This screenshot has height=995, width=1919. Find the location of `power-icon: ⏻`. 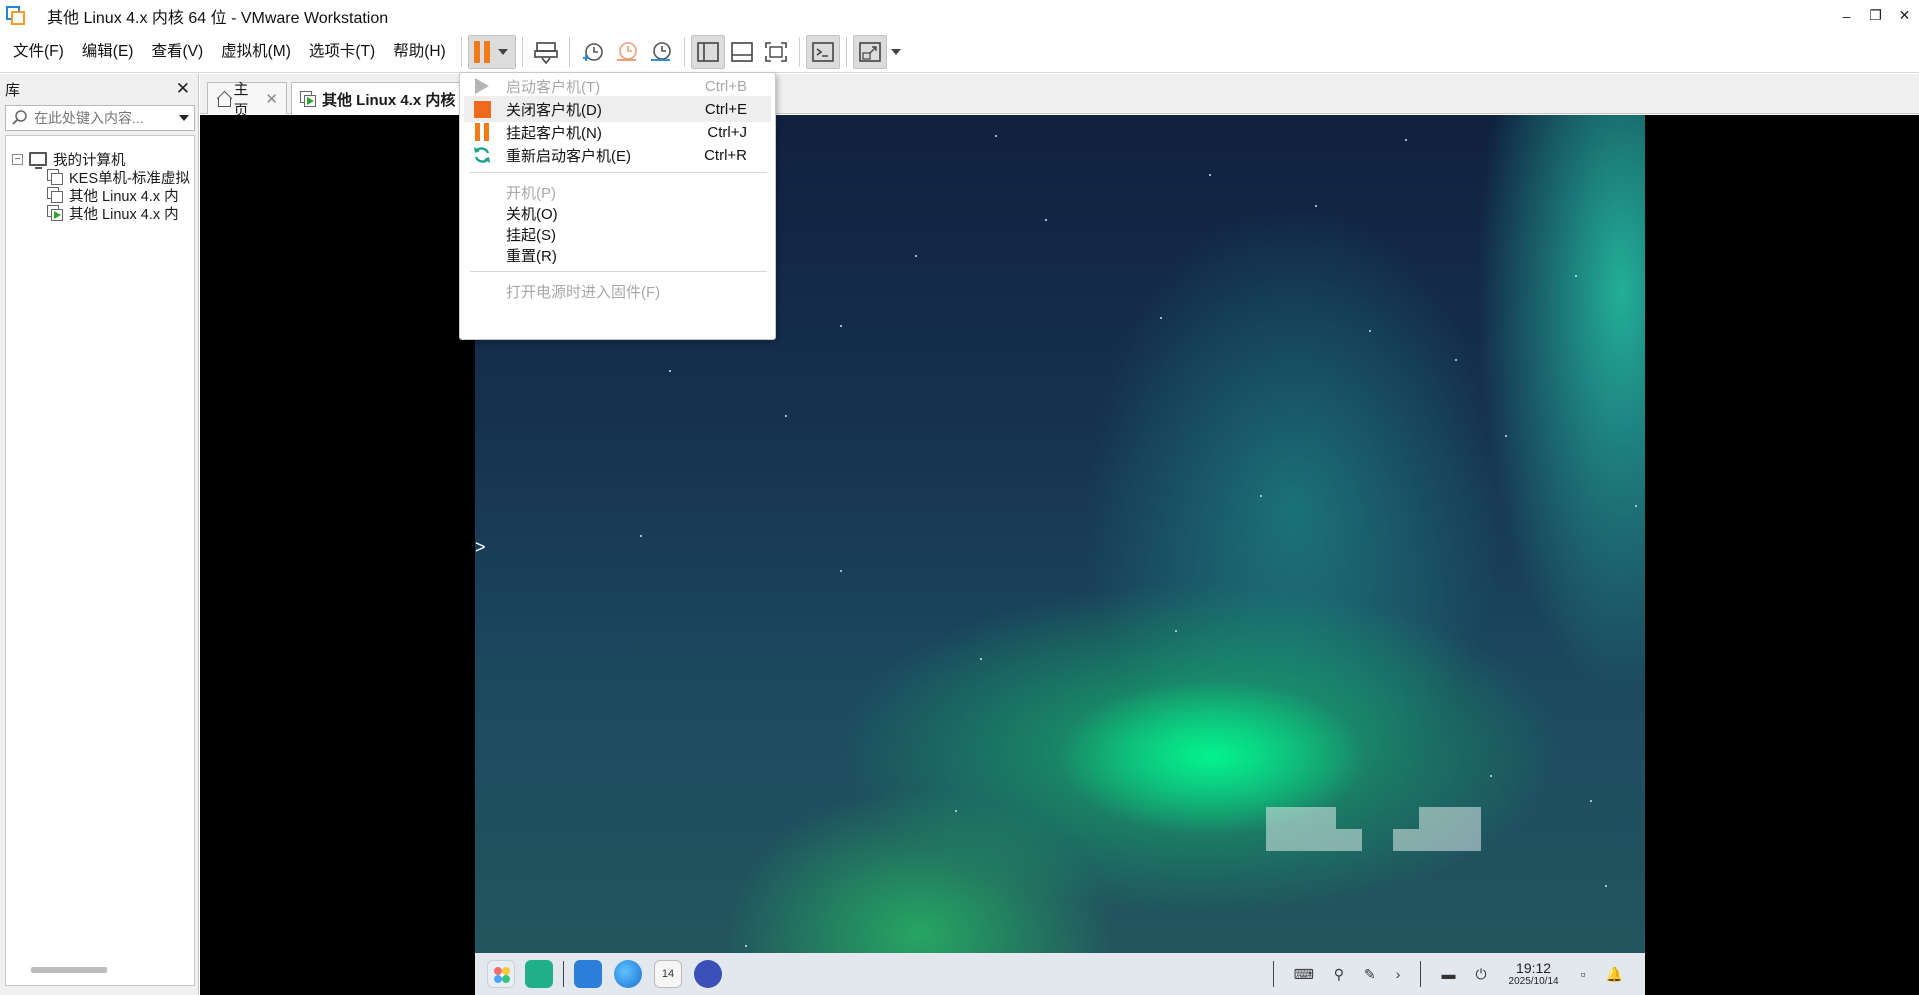

power-icon: ⏻ is located at coordinates (1480, 974).